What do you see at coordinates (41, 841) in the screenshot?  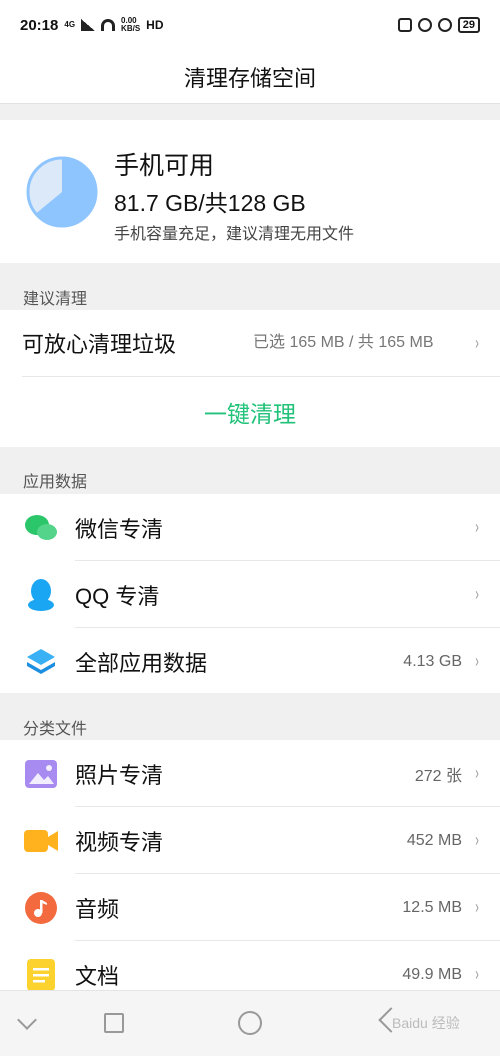 I see `video-icon` at bounding box center [41, 841].